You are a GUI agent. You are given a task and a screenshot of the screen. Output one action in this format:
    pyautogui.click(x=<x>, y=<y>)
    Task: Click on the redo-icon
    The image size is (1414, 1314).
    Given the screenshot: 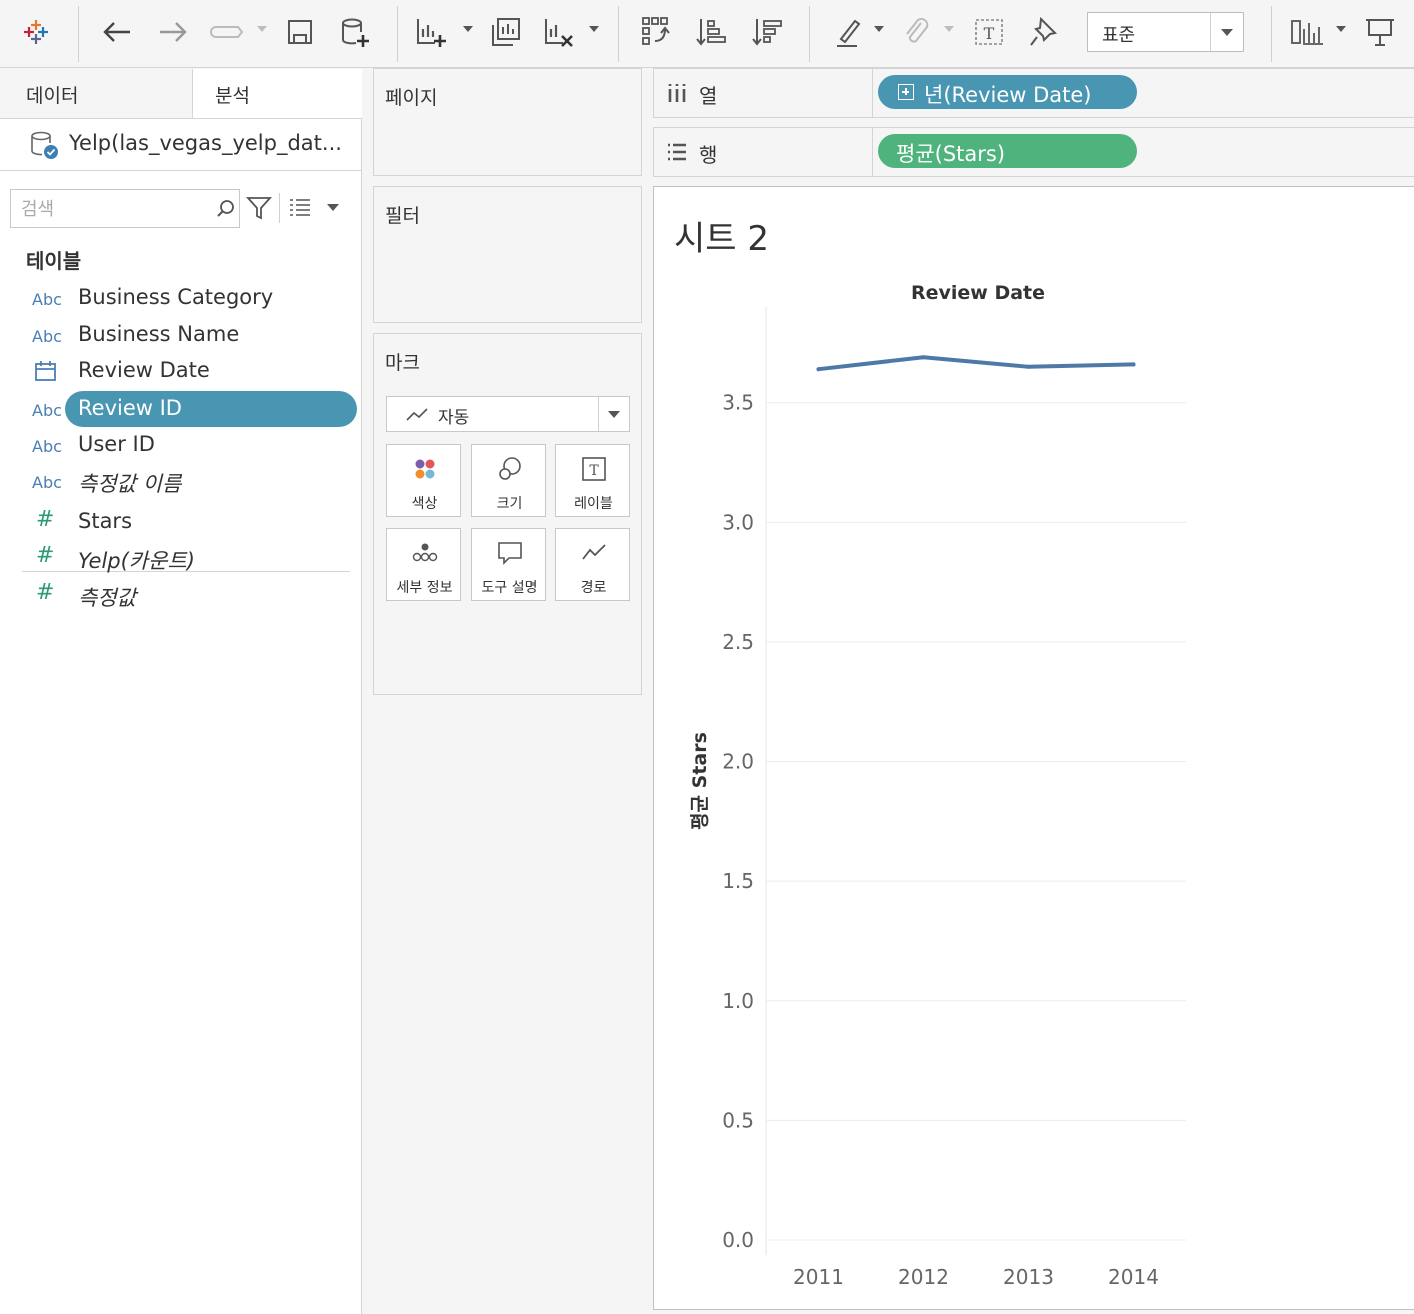 What is the action you would take?
    pyautogui.click(x=173, y=32)
    